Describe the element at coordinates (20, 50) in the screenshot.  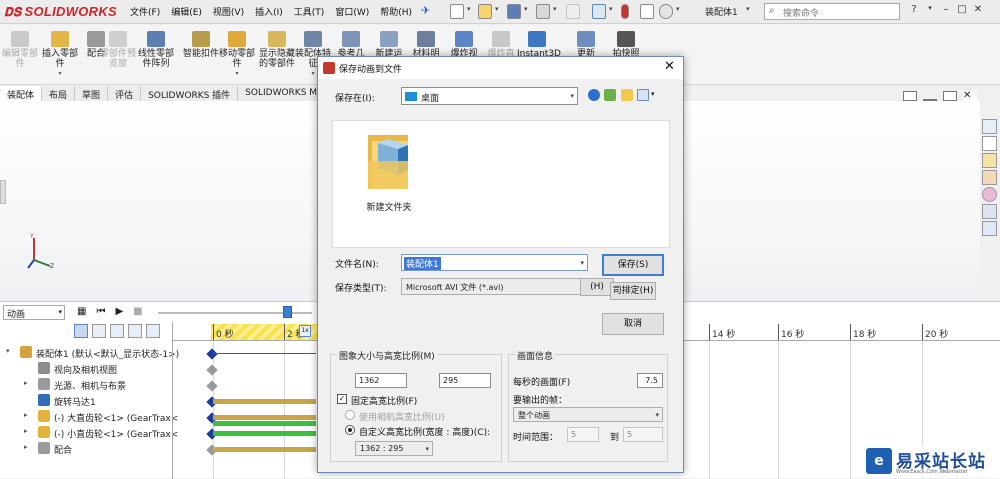
I see `ribbon-button-edit-component: 编辑零部件` at that location.